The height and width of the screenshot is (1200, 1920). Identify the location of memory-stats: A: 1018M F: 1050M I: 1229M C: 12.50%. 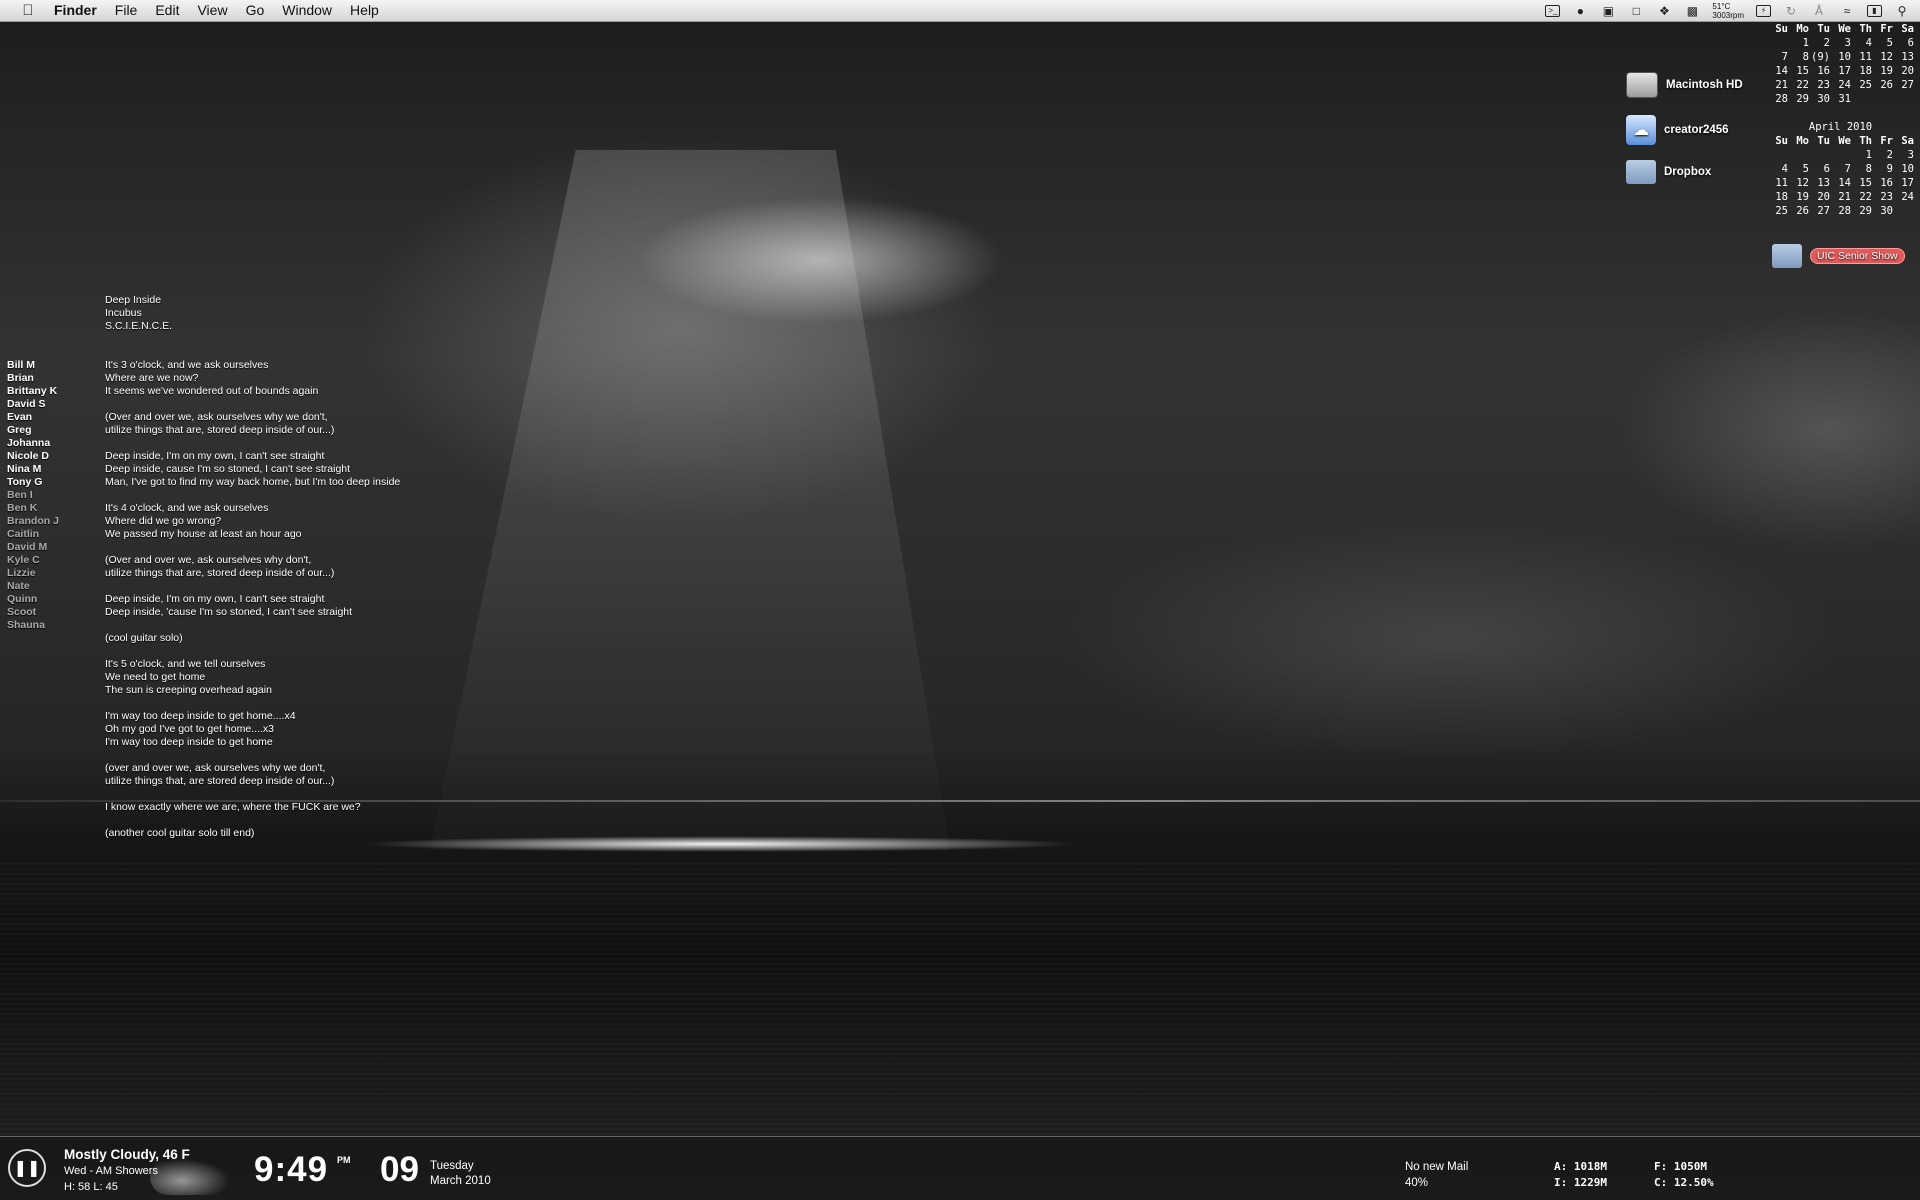
(1634, 1175).